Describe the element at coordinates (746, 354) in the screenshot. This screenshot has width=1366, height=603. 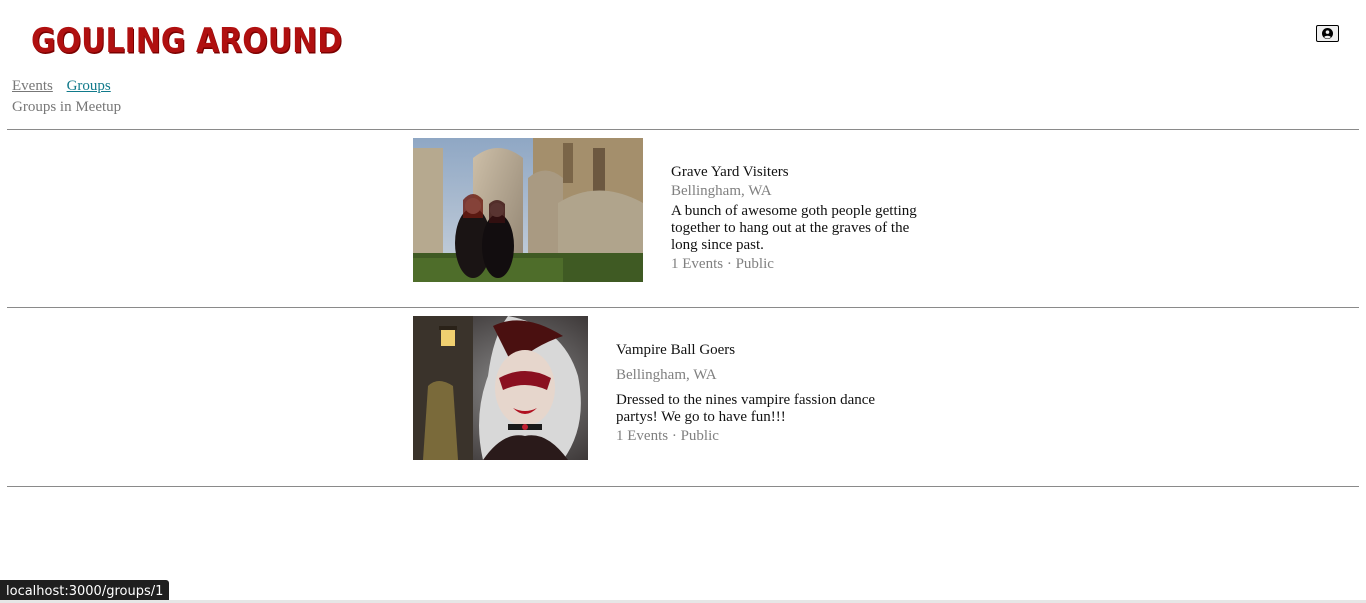
I see `group-name: Vampire Ball Goers` at that location.